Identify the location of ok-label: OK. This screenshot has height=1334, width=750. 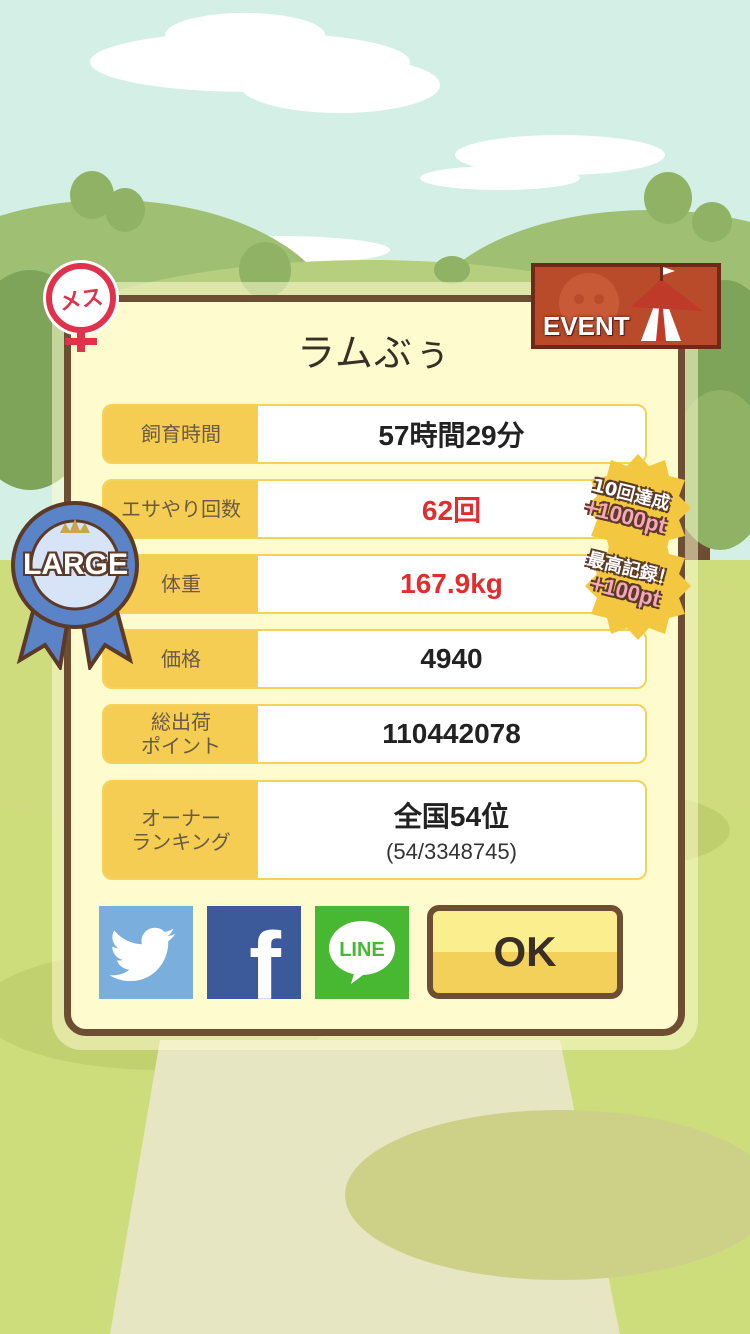
(525, 951).